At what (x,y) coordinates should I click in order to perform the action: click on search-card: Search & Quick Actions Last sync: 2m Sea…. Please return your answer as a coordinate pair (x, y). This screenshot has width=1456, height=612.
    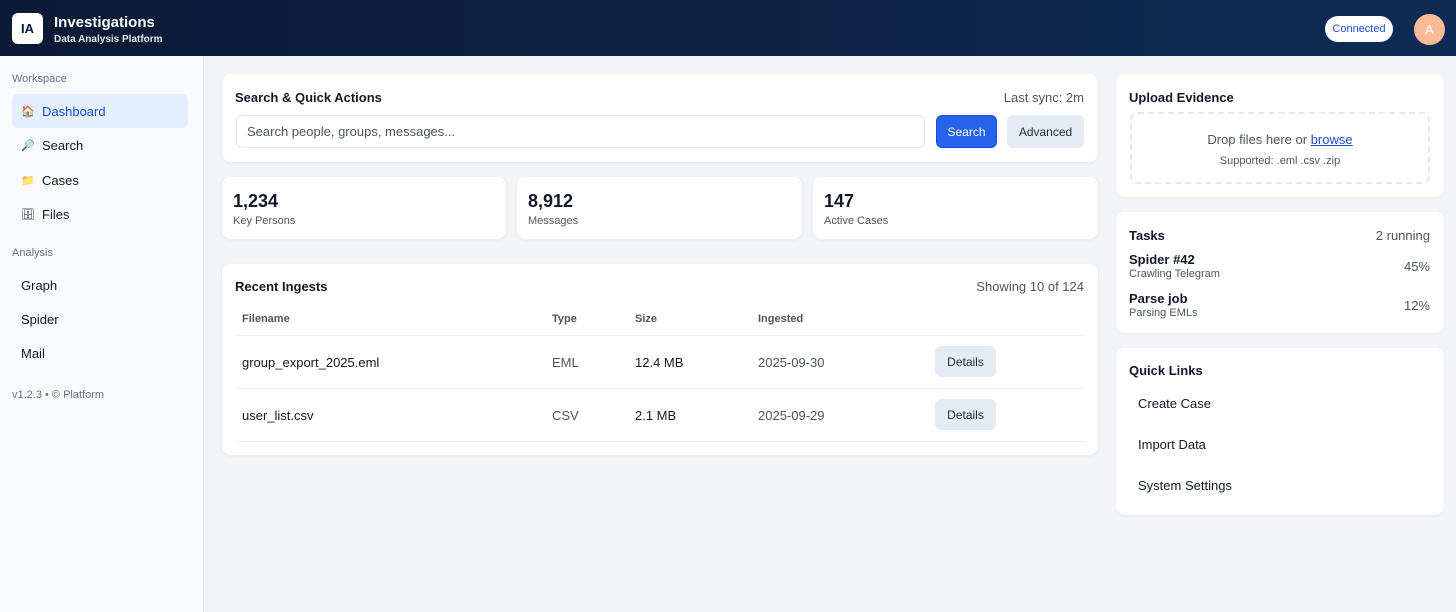
    Looking at the image, I should click on (660, 118).